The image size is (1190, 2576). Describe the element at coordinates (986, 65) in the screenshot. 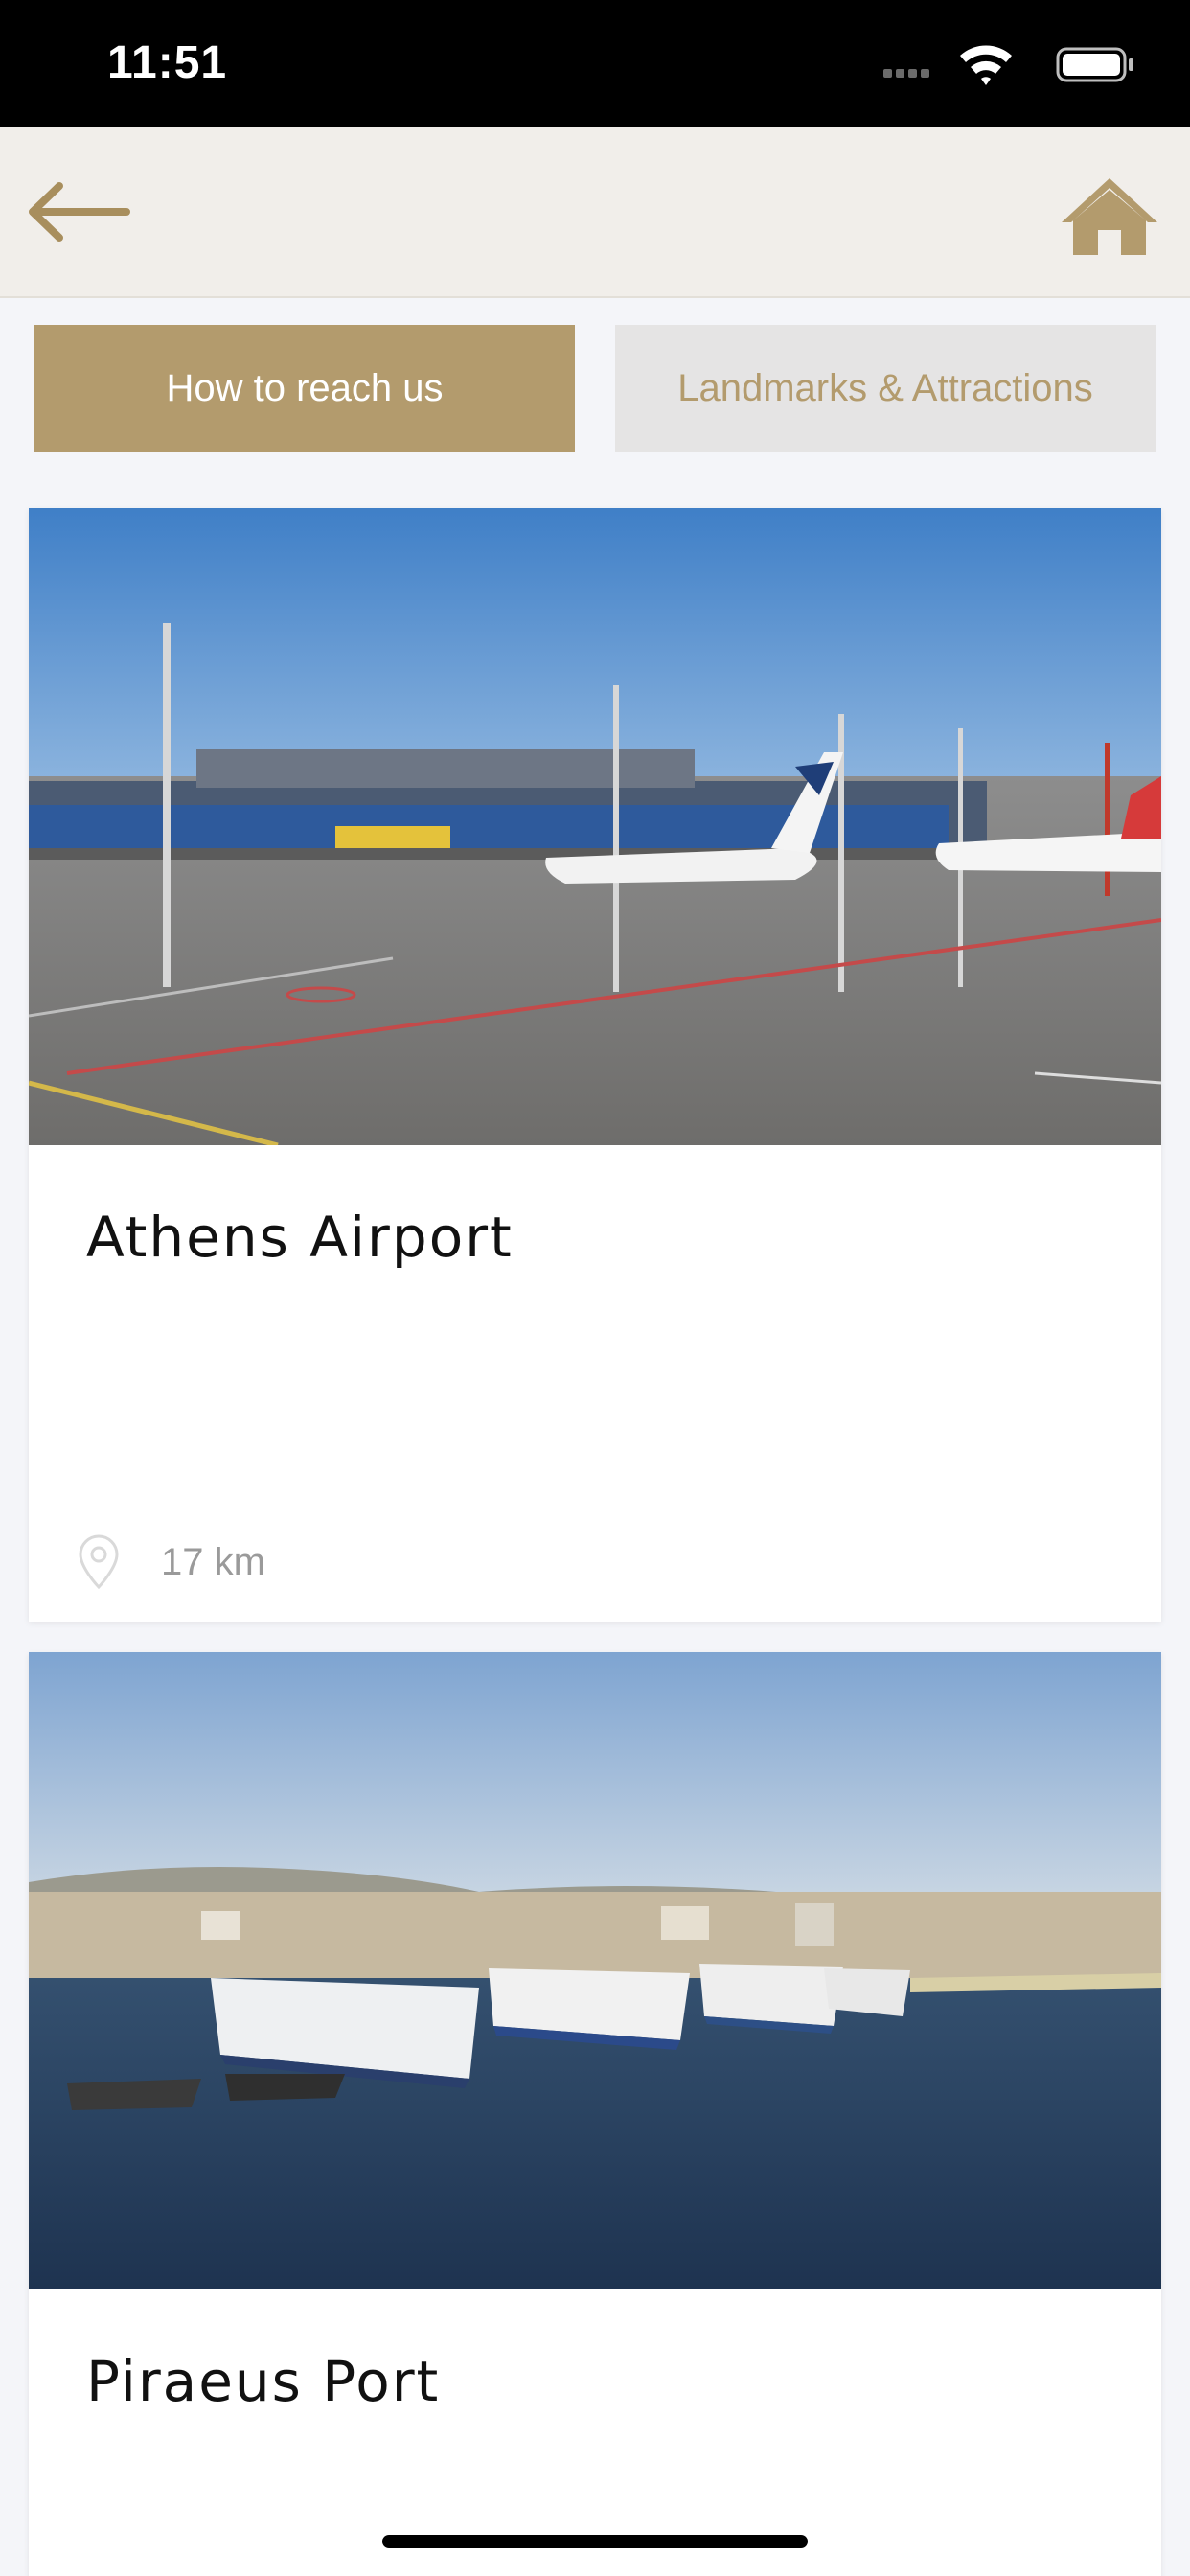

I see `wifi-icon` at that location.